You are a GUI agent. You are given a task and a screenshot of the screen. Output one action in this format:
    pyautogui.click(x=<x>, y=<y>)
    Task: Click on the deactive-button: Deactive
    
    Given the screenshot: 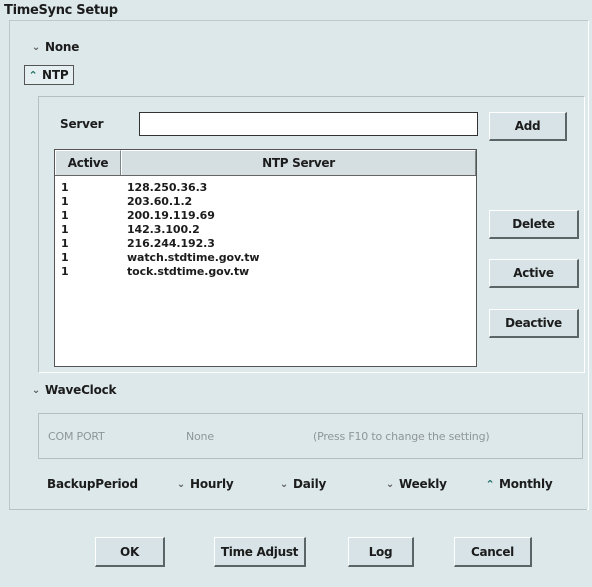 What is the action you would take?
    pyautogui.click(x=534, y=323)
    